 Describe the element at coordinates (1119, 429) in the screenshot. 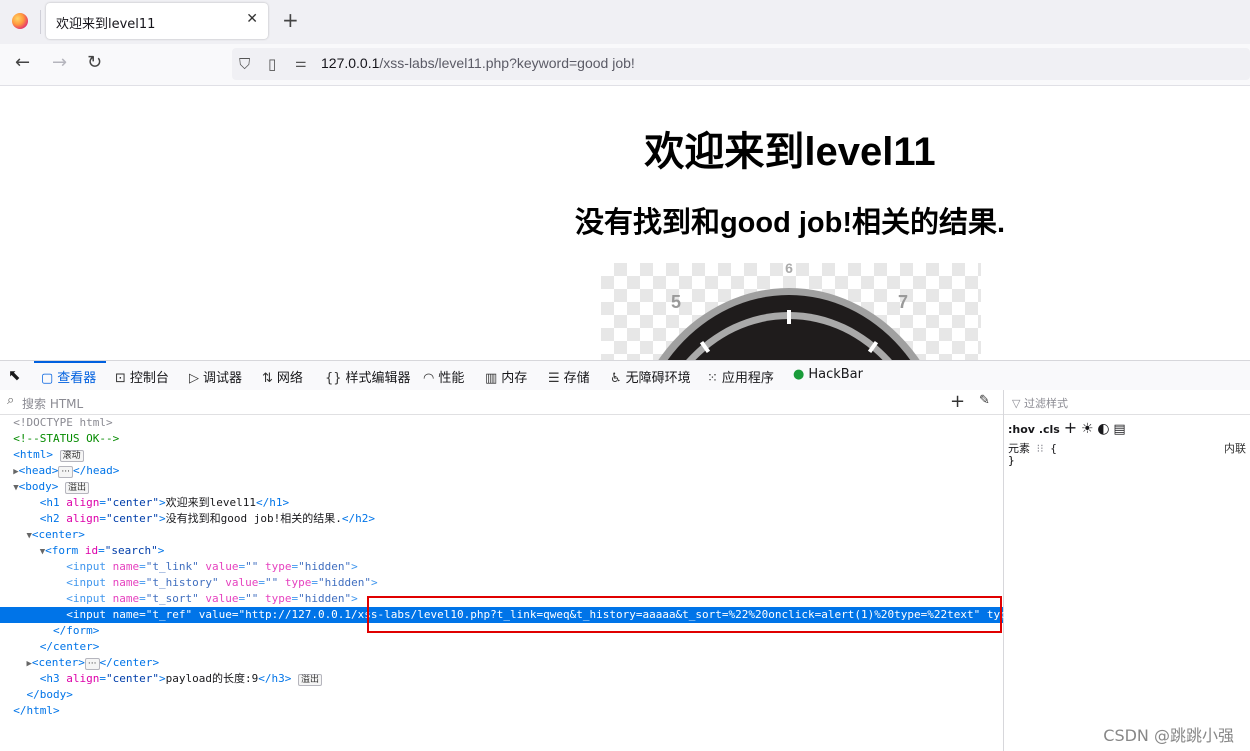

I see `print-icon: ▤` at that location.